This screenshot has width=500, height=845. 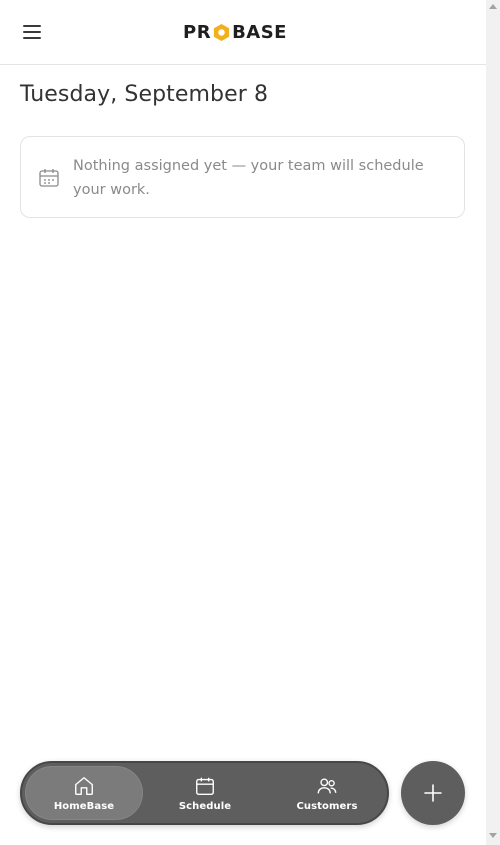 What do you see at coordinates (493, 6) in the screenshot?
I see `scroll-up-arrow` at bounding box center [493, 6].